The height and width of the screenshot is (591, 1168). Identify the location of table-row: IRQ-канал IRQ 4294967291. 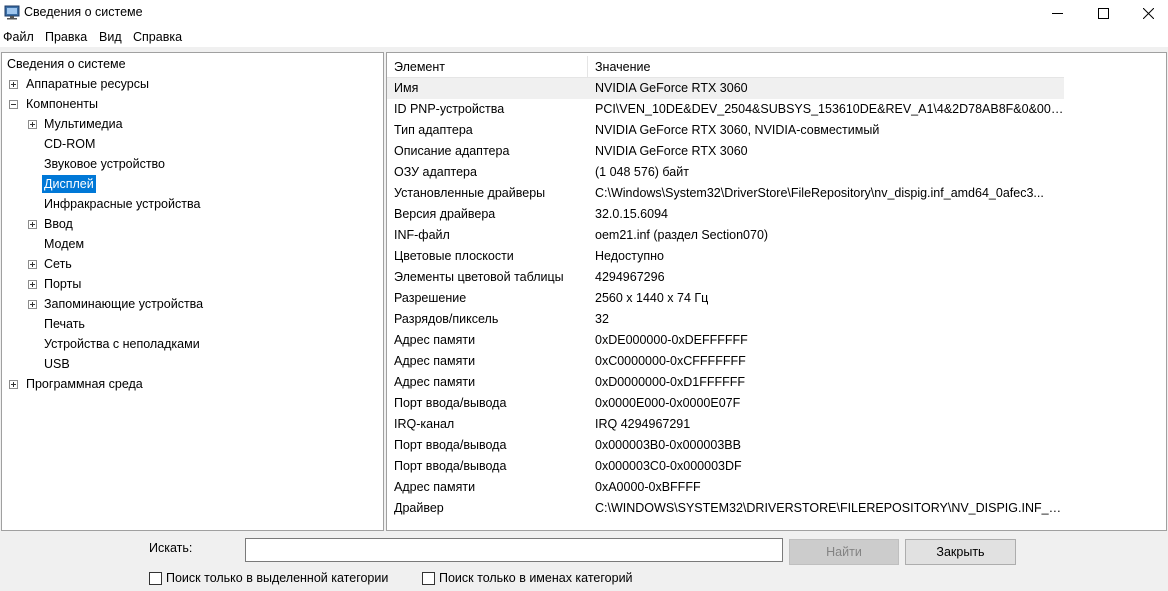
(725, 424).